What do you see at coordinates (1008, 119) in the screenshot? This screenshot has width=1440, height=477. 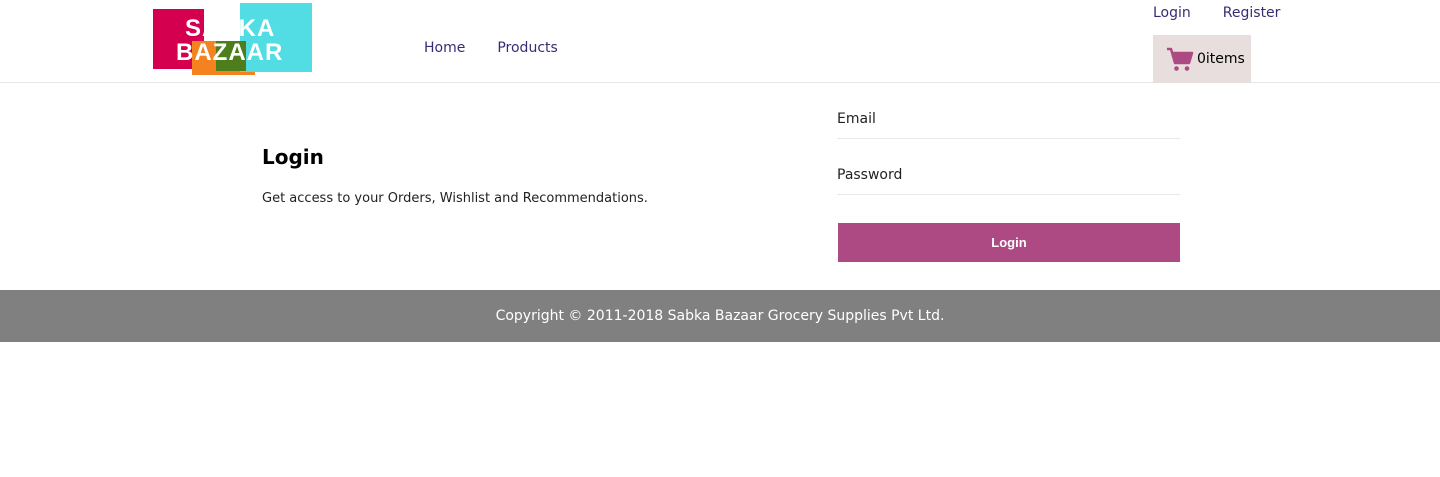 I see `email-field` at bounding box center [1008, 119].